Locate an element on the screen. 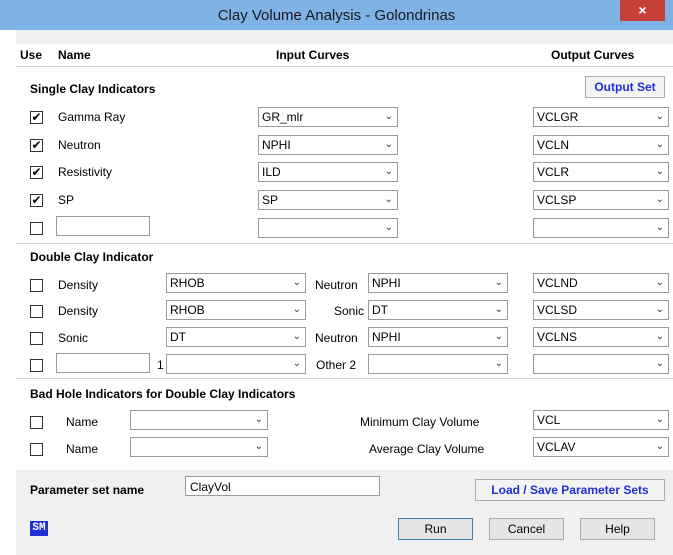 This screenshot has width=673, height=555. density-sonic-output-select: VCLSD ⌄ is located at coordinates (601, 310).